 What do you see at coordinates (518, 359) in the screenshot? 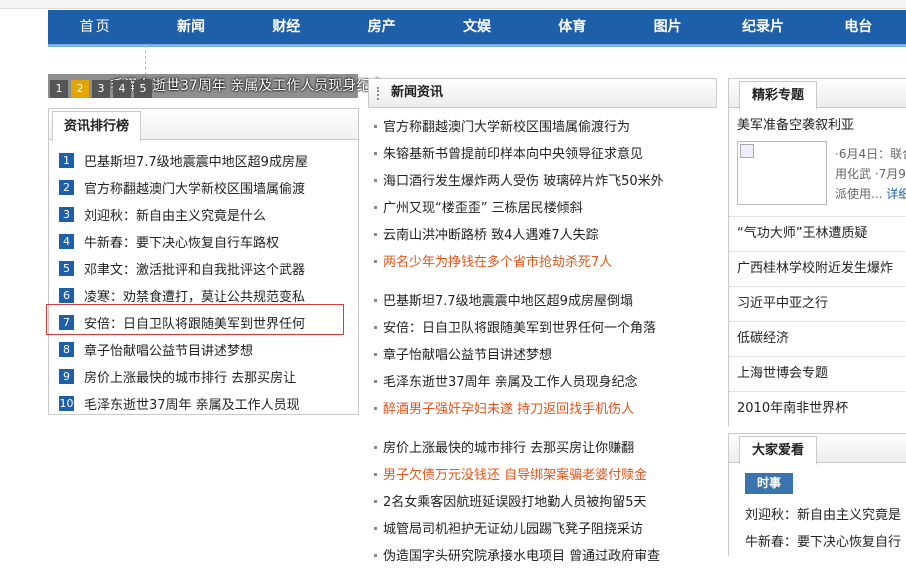
I see `news-item: 章子怡献唱公益节目讲述梦想` at bounding box center [518, 359].